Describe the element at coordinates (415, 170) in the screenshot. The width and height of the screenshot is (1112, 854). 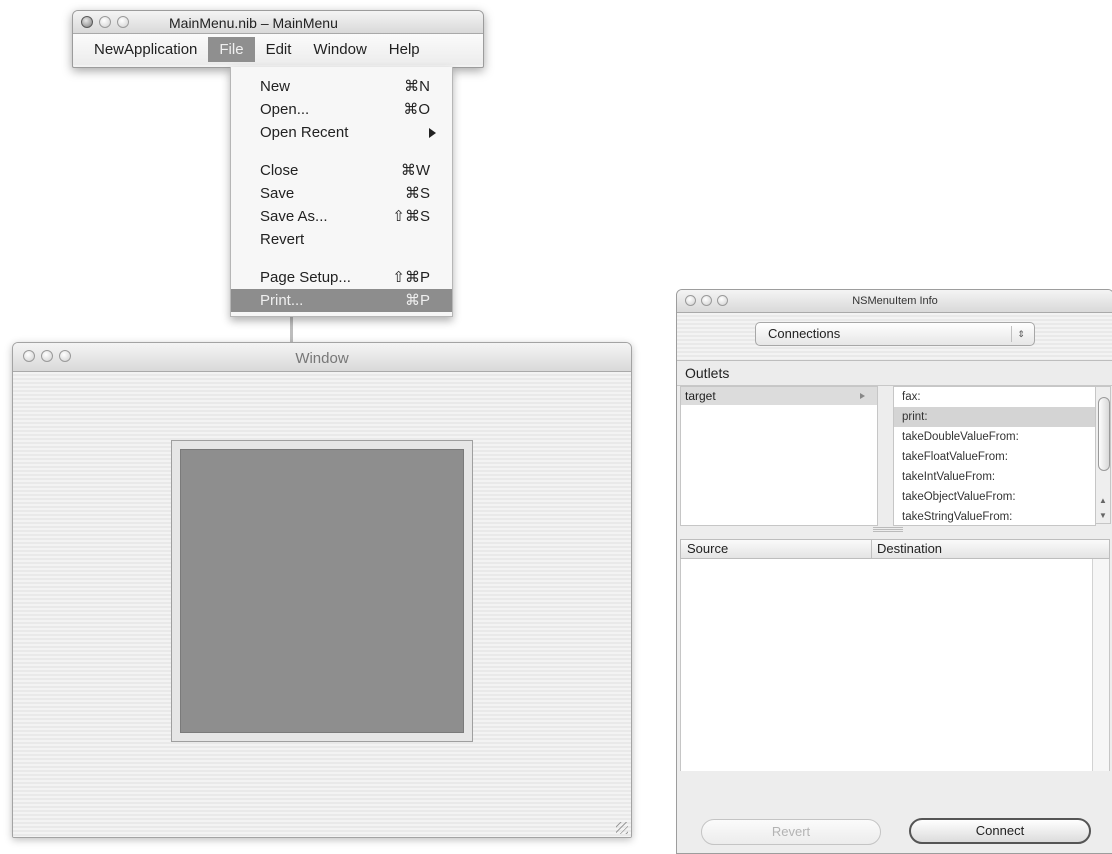
I see `menu-item-shortcut: ⌘W` at that location.